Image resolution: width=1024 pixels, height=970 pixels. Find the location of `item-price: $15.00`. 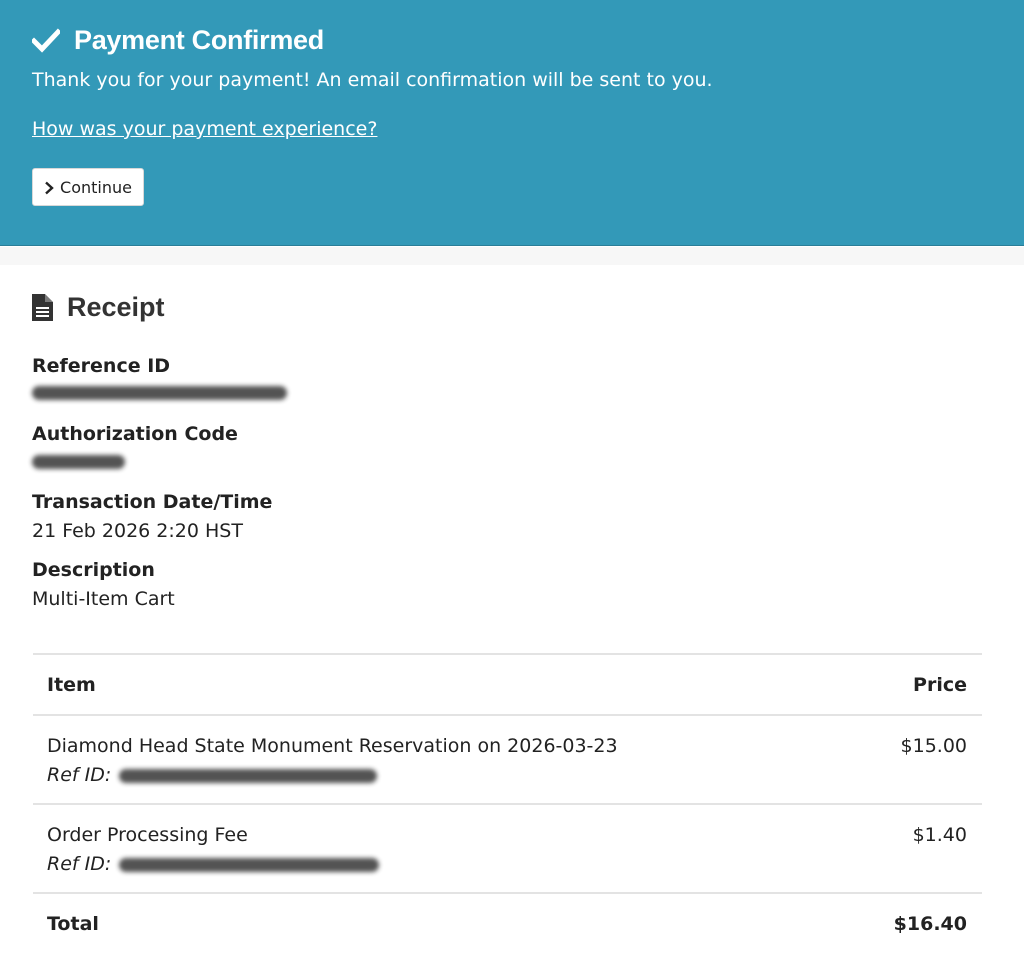

item-price: $15.00 is located at coordinates (933, 746).